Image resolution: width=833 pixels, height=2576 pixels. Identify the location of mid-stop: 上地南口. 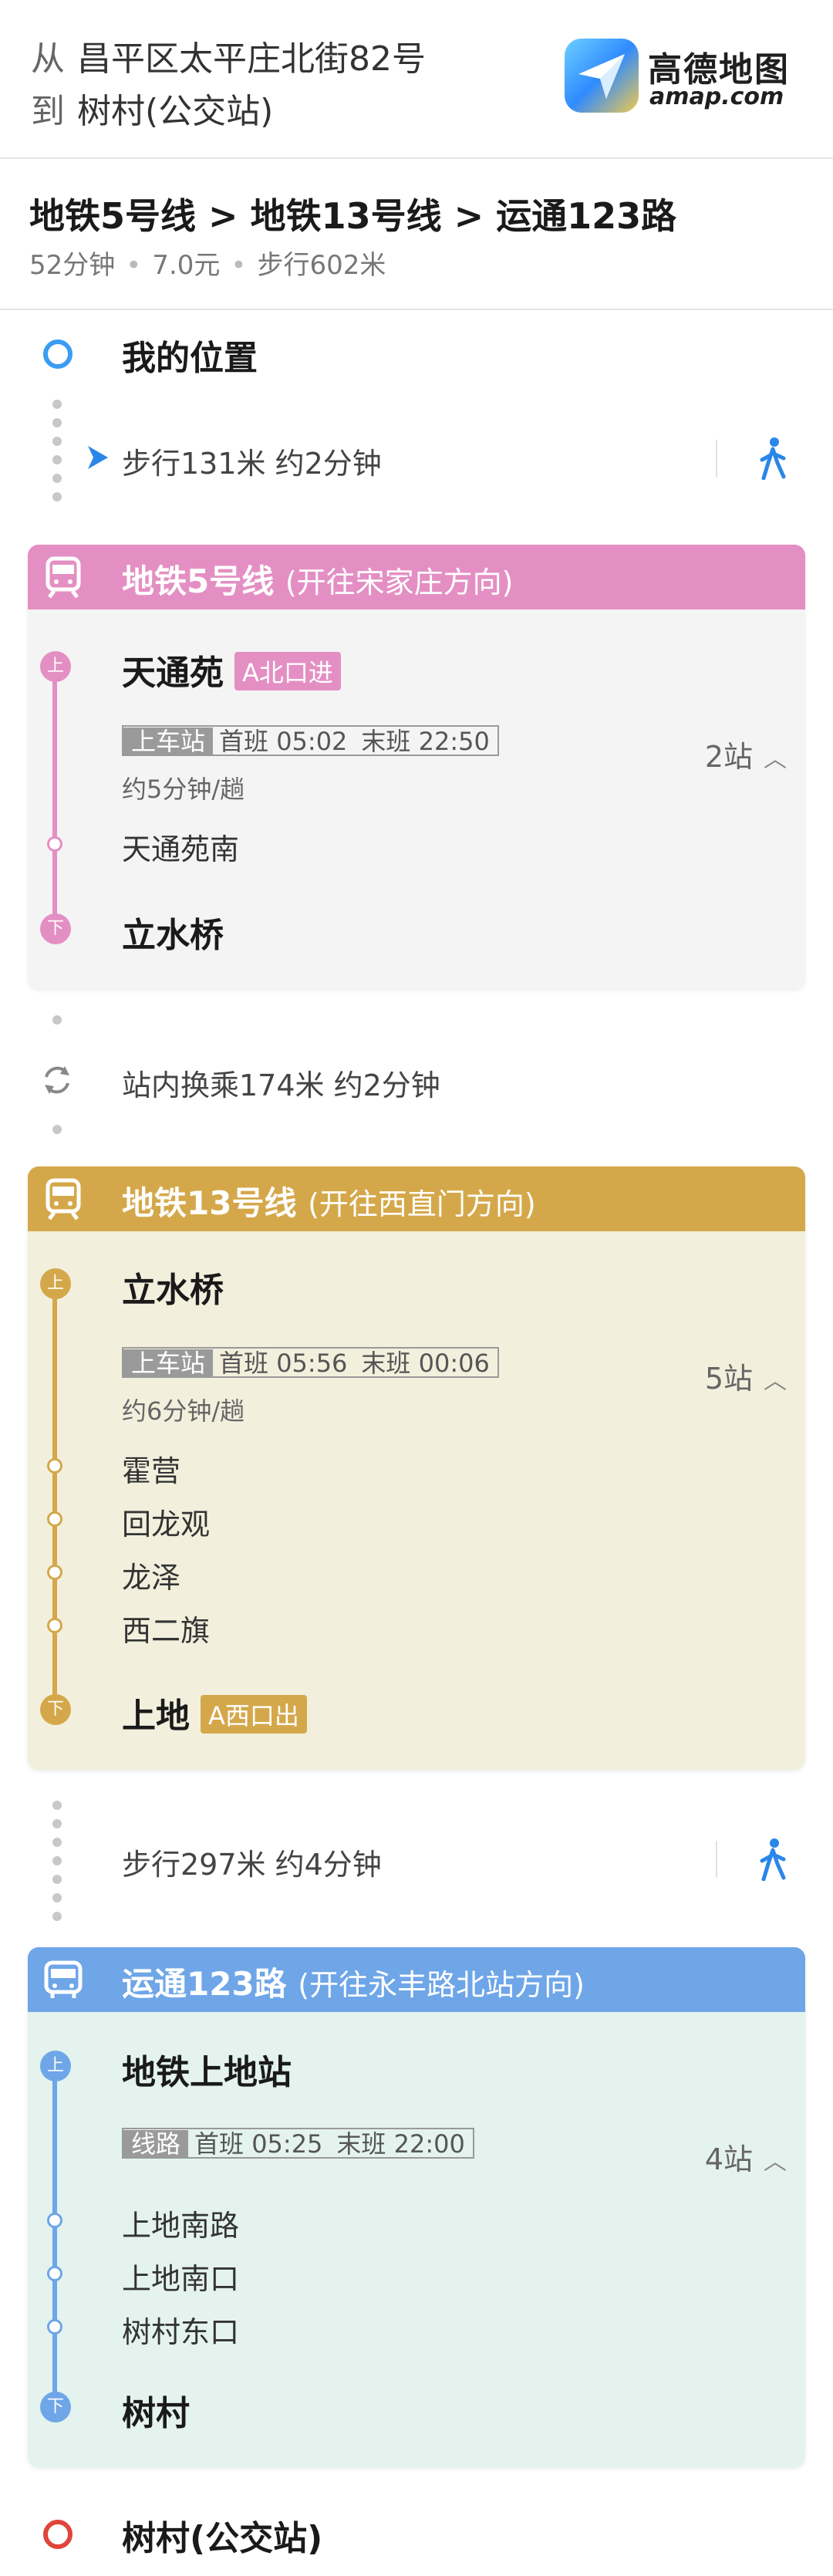
(181, 2279).